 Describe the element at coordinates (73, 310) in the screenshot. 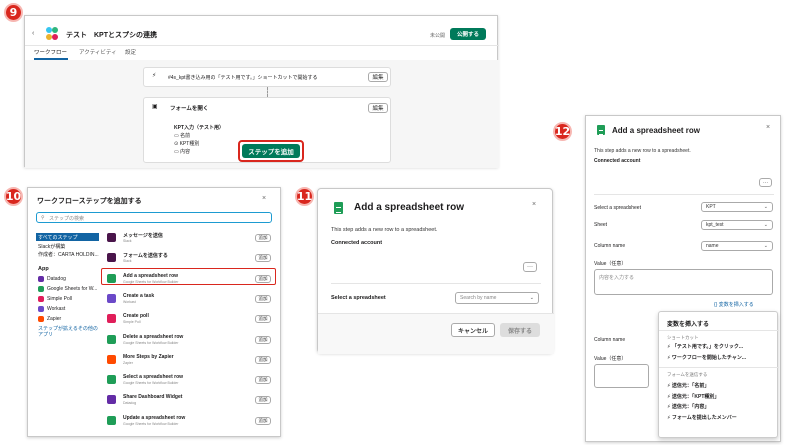

I see `app-workast: Workast` at that location.